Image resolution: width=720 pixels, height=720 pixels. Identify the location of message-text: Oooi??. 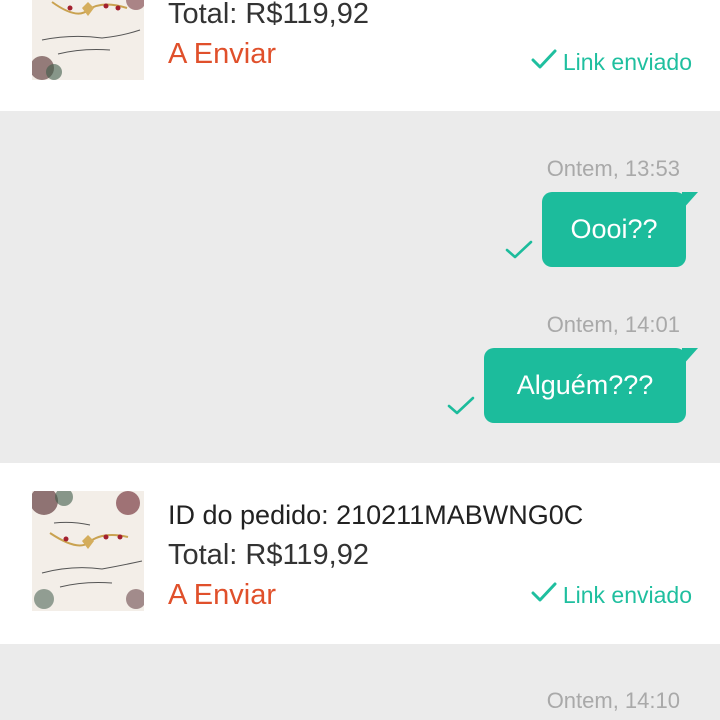
(614, 229).